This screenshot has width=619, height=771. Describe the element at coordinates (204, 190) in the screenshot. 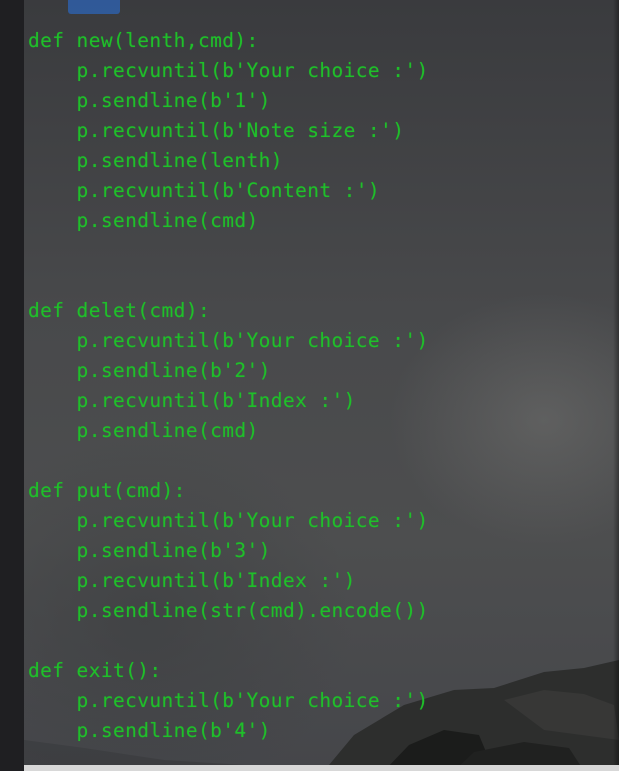

I see `code-line: p.recvuntil(b'Content :')` at that location.